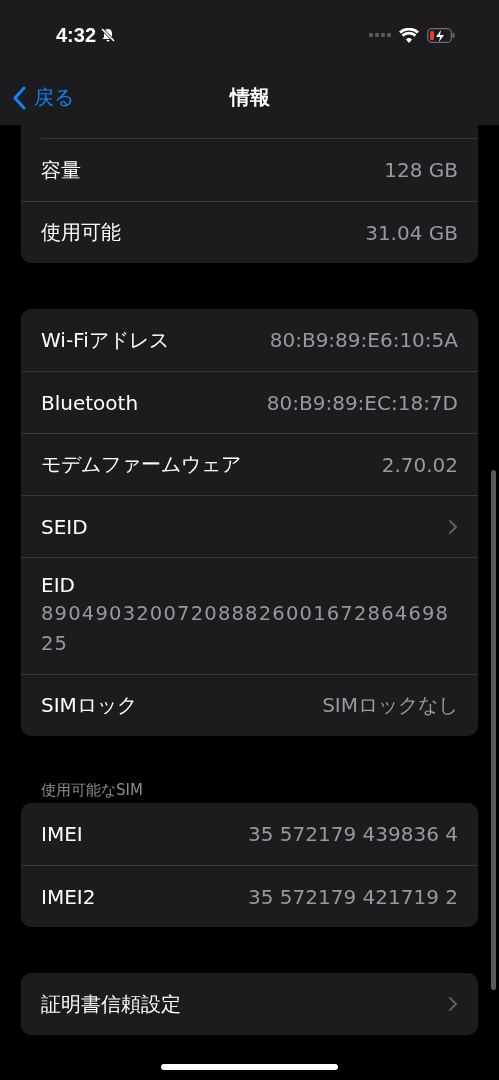 The height and width of the screenshot is (1080, 499). What do you see at coordinates (43, 97) in the screenshot?
I see `back-button: 戻る` at bounding box center [43, 97].